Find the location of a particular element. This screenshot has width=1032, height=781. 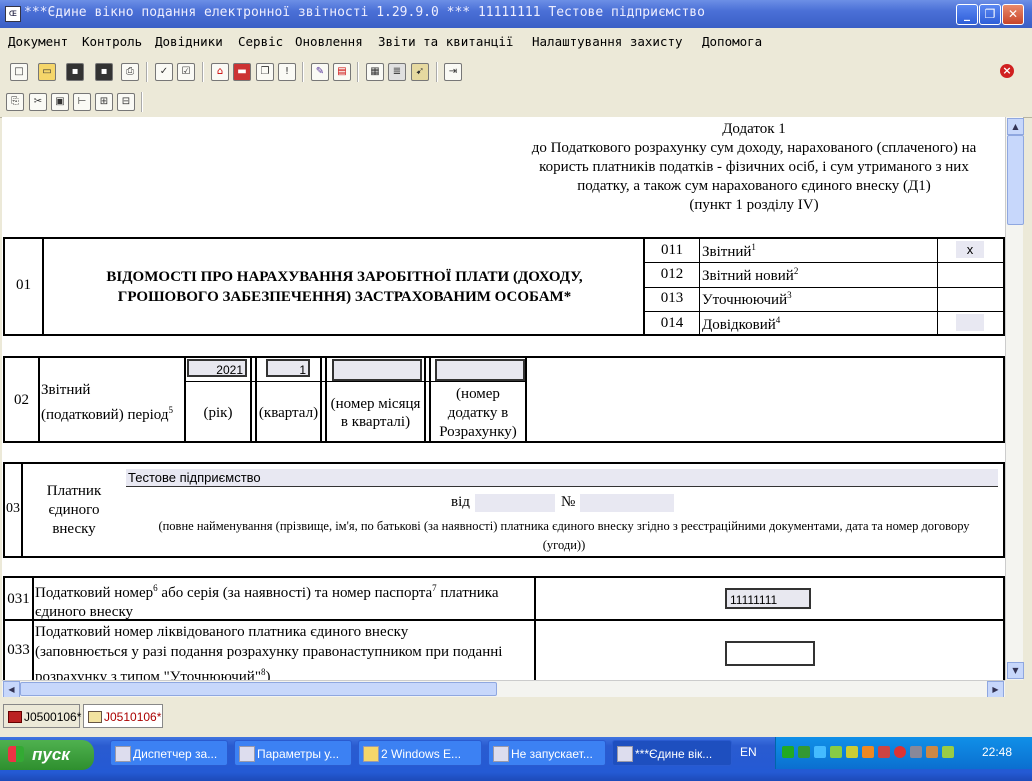

tax-number-input: 11111111 is located at coordinates (768, 598).